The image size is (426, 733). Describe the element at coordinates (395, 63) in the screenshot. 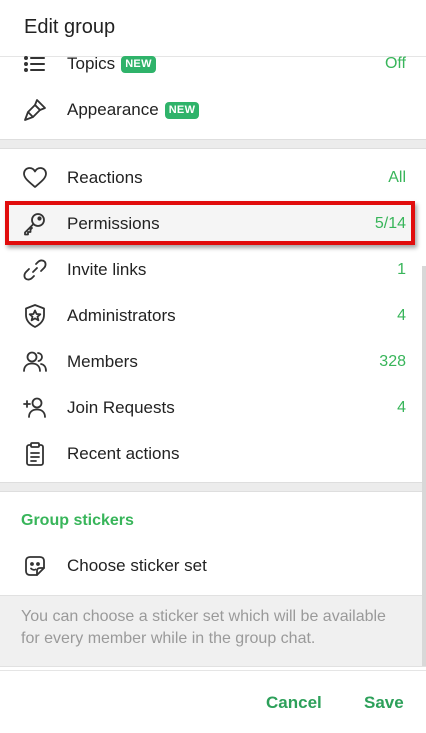

I see `topics-value: Off` at that location.